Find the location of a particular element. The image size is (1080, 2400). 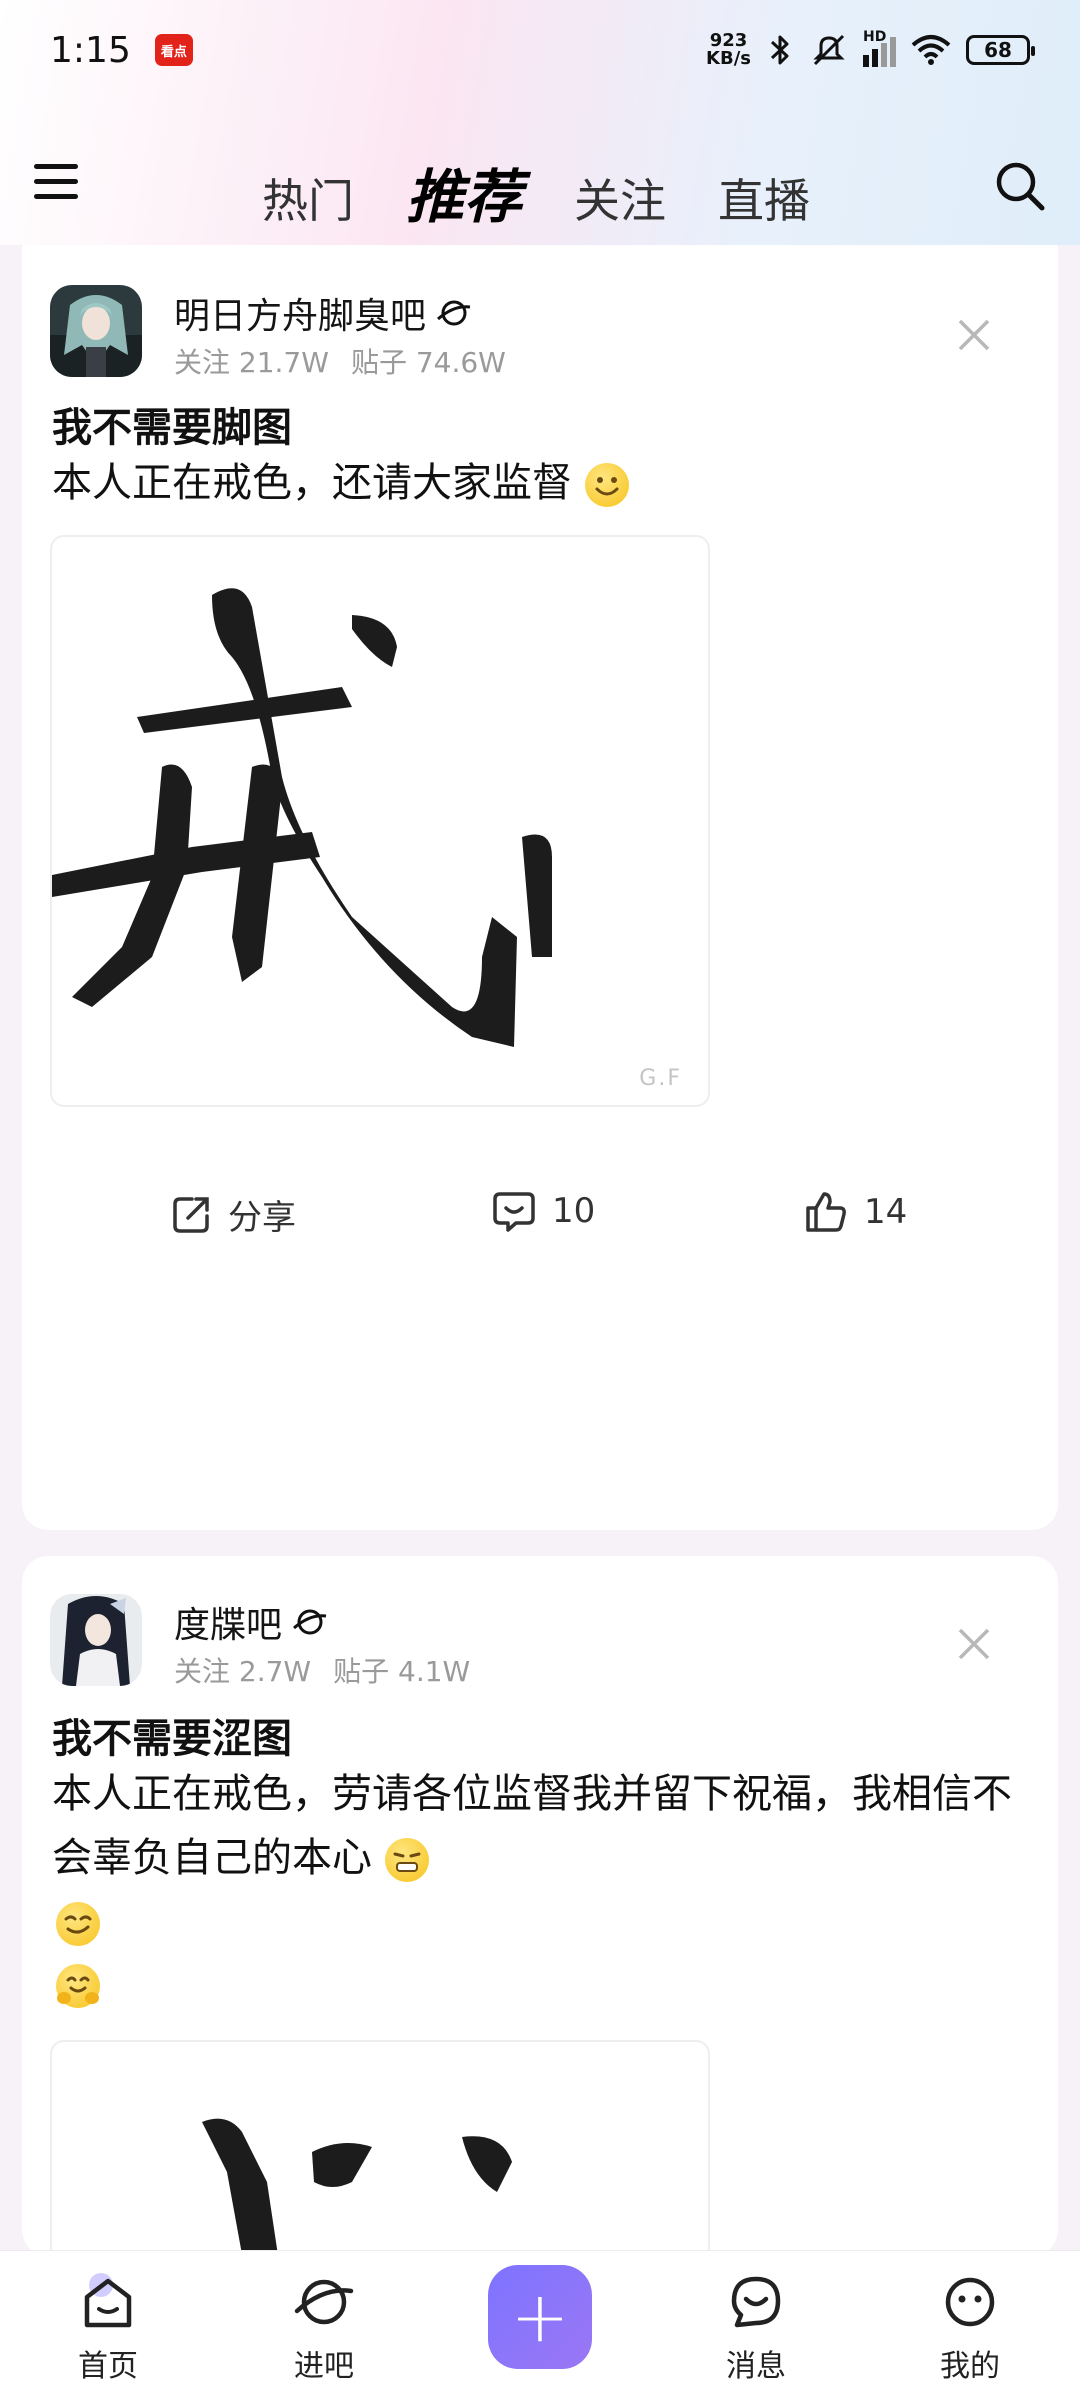

thumbs-up-icon is located at coordinates (826, 1212).